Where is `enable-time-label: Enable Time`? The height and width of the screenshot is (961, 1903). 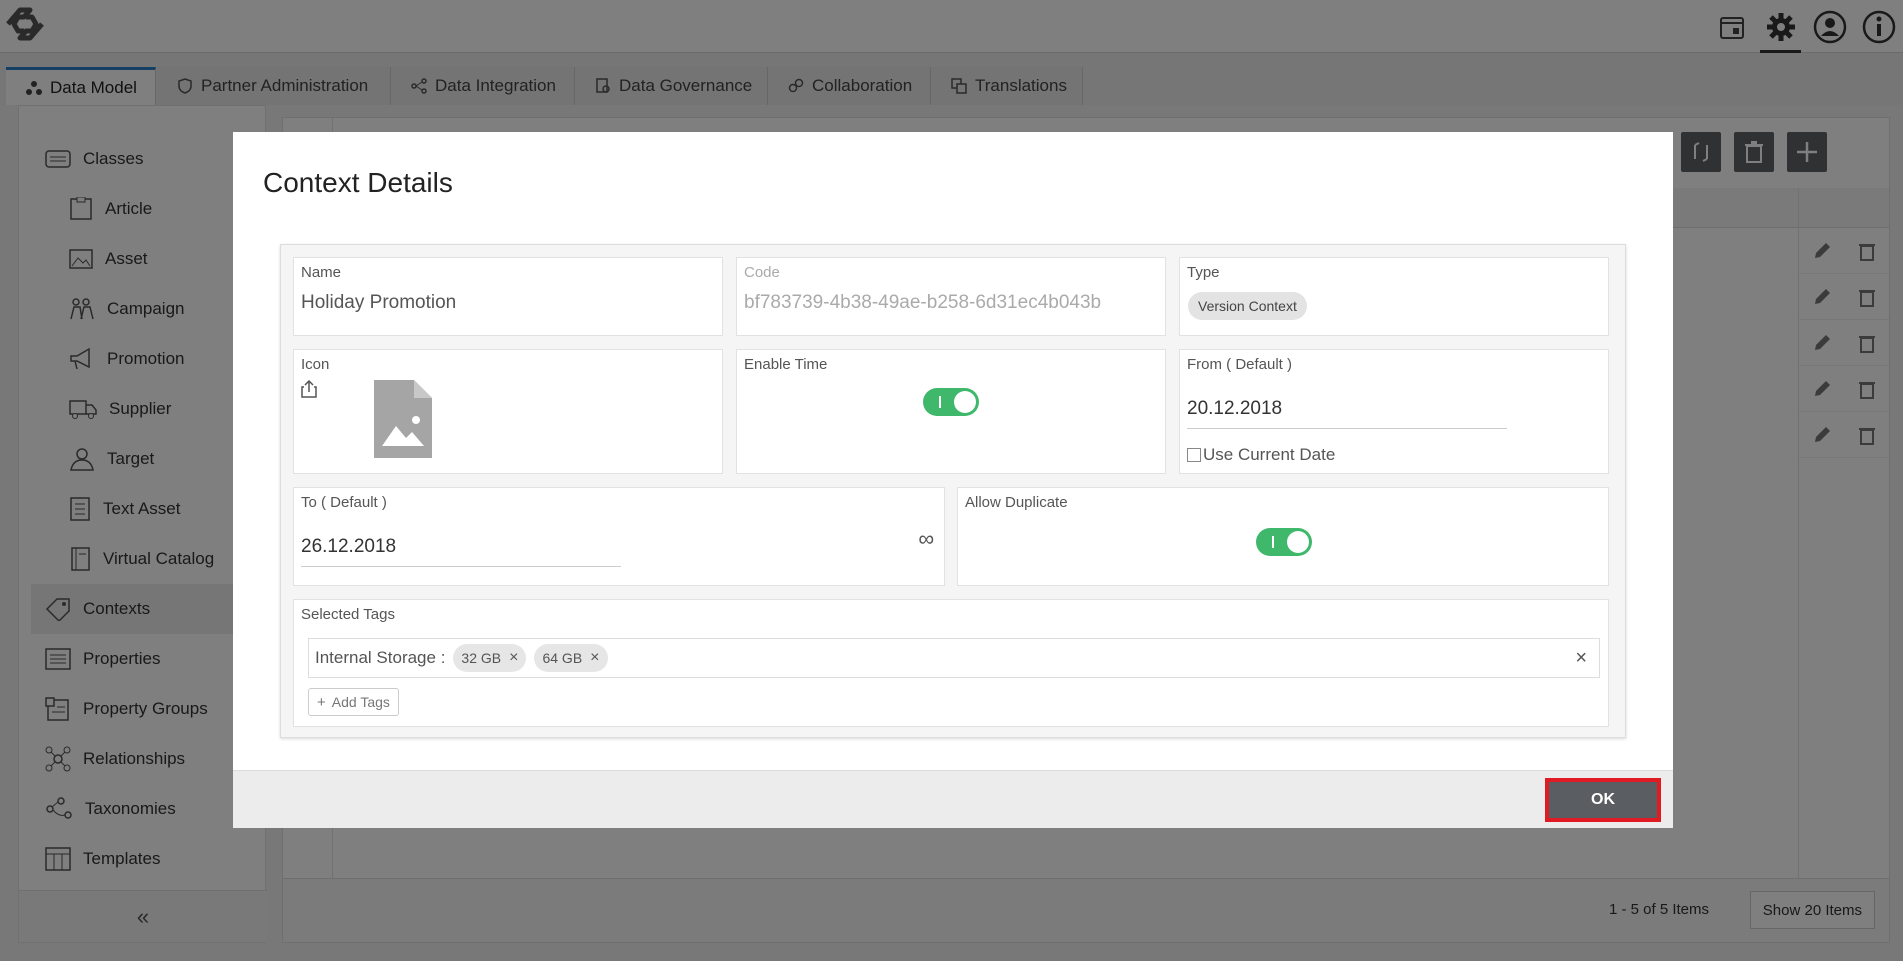
enable-time-label: Enable Time is located at coordinates (786, 364).